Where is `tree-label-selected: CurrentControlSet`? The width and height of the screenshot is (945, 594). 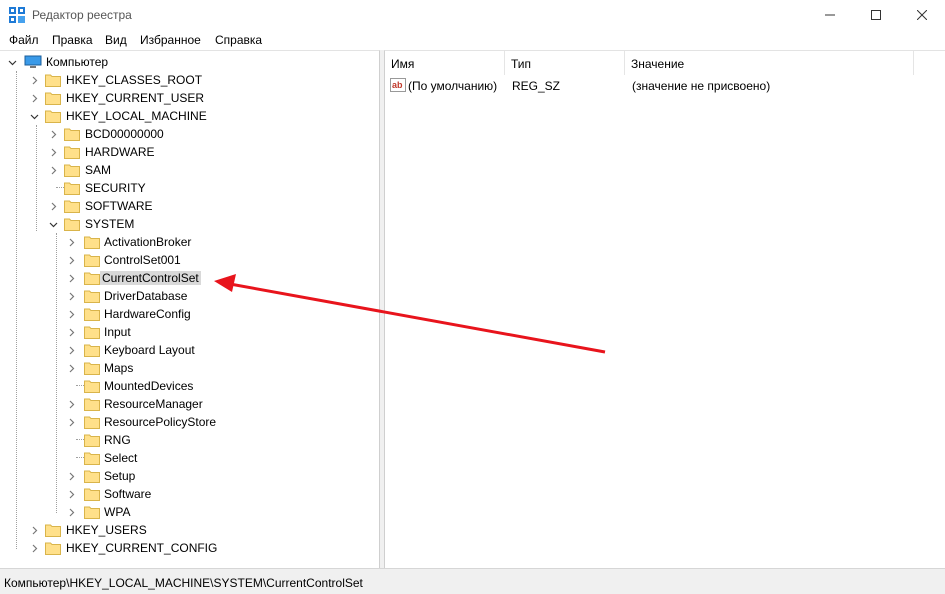 tree-label-selected: CurrentControlSet is located at coordinates (150, 278).